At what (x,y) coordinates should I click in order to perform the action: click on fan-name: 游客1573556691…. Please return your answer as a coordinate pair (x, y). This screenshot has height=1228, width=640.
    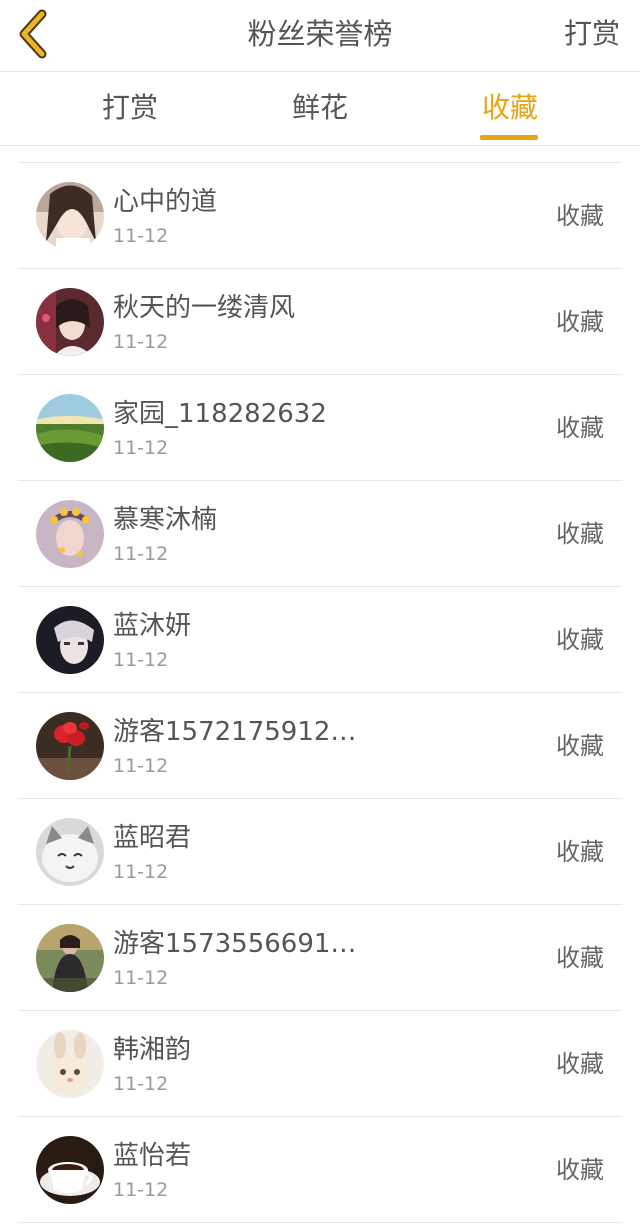
    Looking at the image, I should click on (235, 944).